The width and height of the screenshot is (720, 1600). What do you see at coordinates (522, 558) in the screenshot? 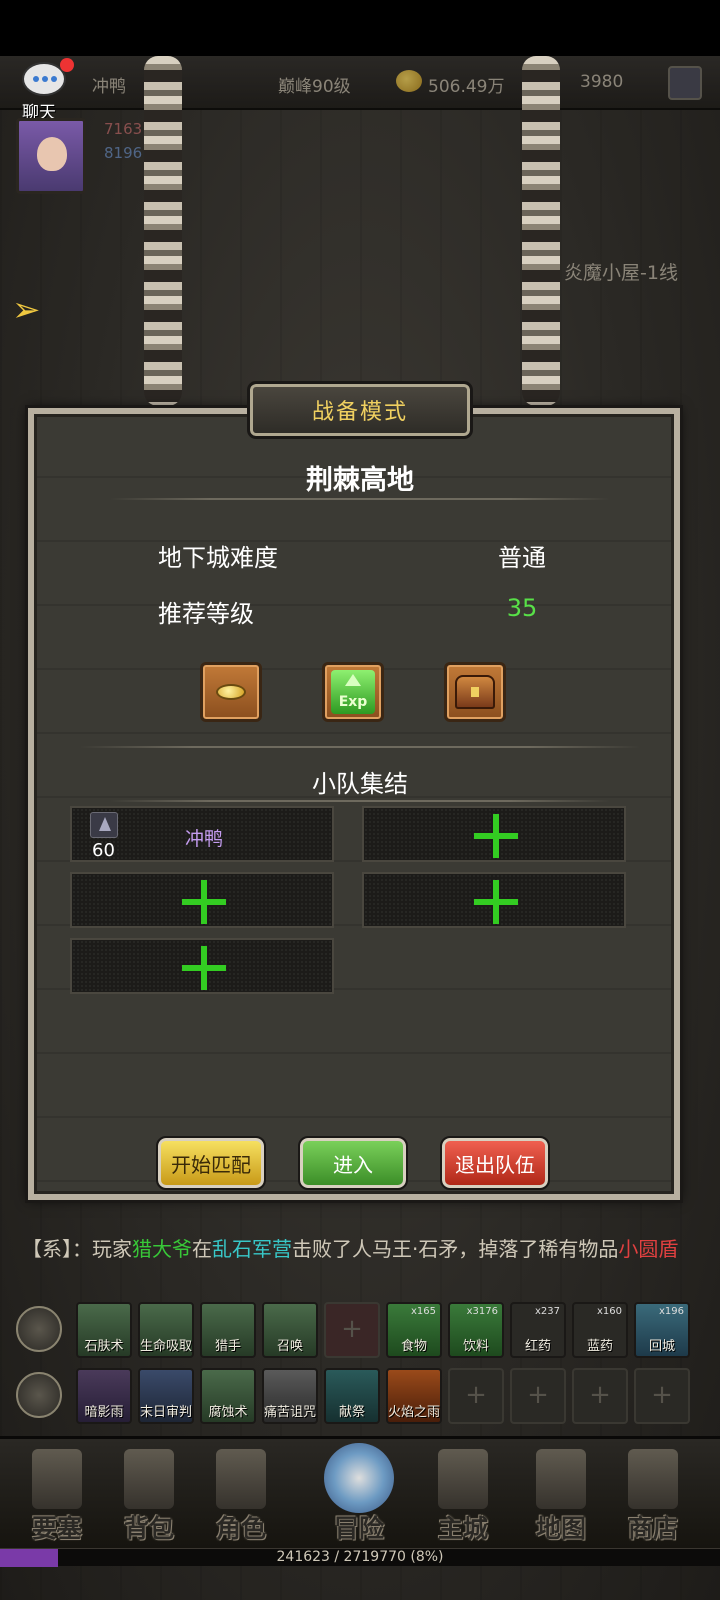
I see `difficulty-value: 普通` at bounding box center [522, 558].